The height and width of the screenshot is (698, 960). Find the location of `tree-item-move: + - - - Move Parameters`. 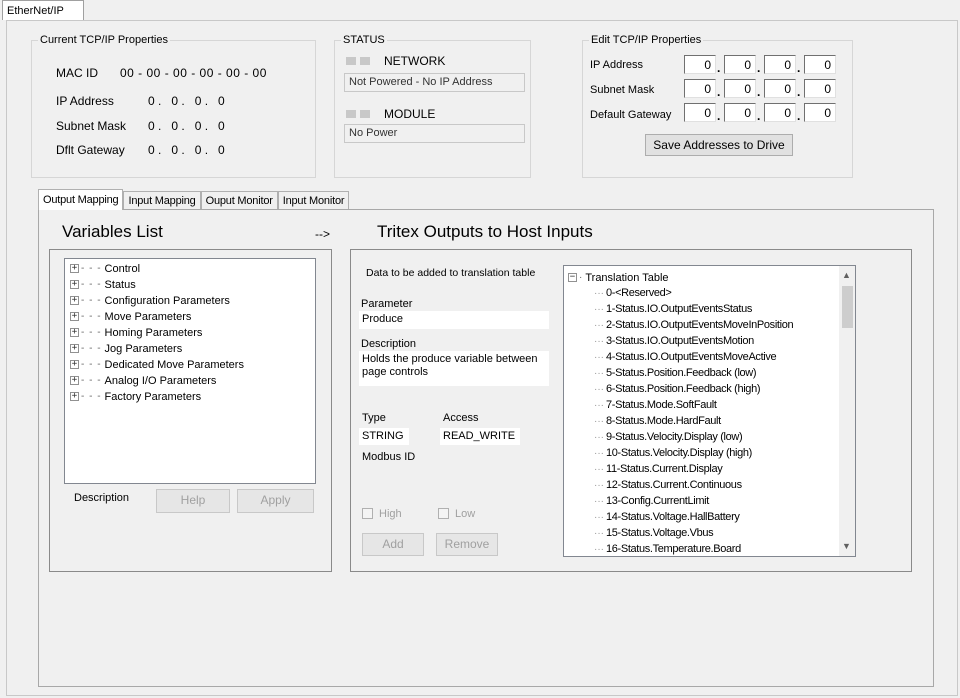

tree-item-move: + - - - Move Parameters is located at coordinates (130, 316).